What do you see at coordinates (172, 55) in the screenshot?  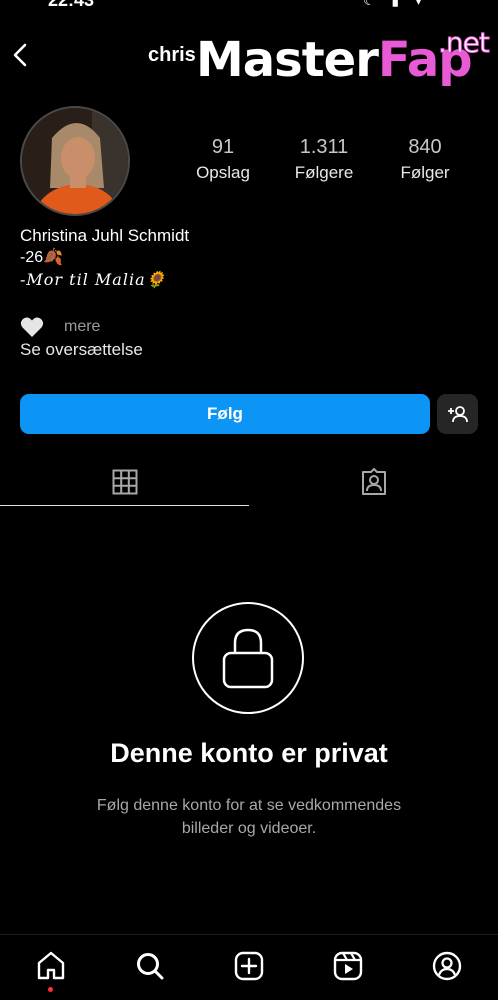 I see `profile-username: chris` at bounding box center [172, 55].